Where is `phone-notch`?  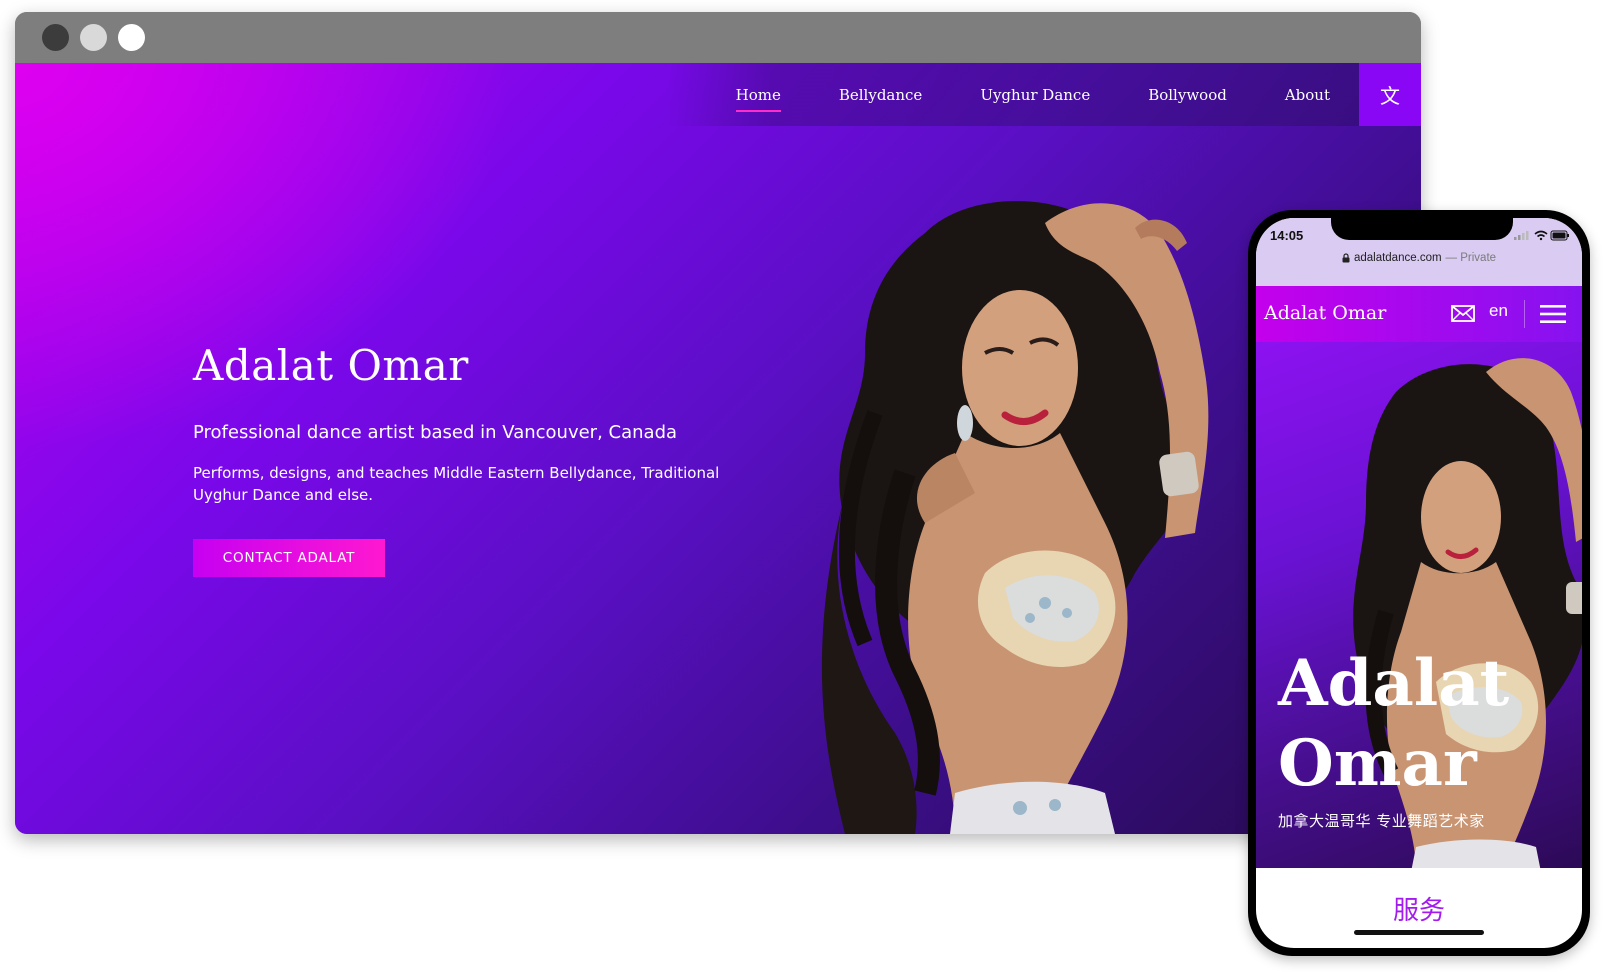
phone-notch is located at coordinates (1422, 229).